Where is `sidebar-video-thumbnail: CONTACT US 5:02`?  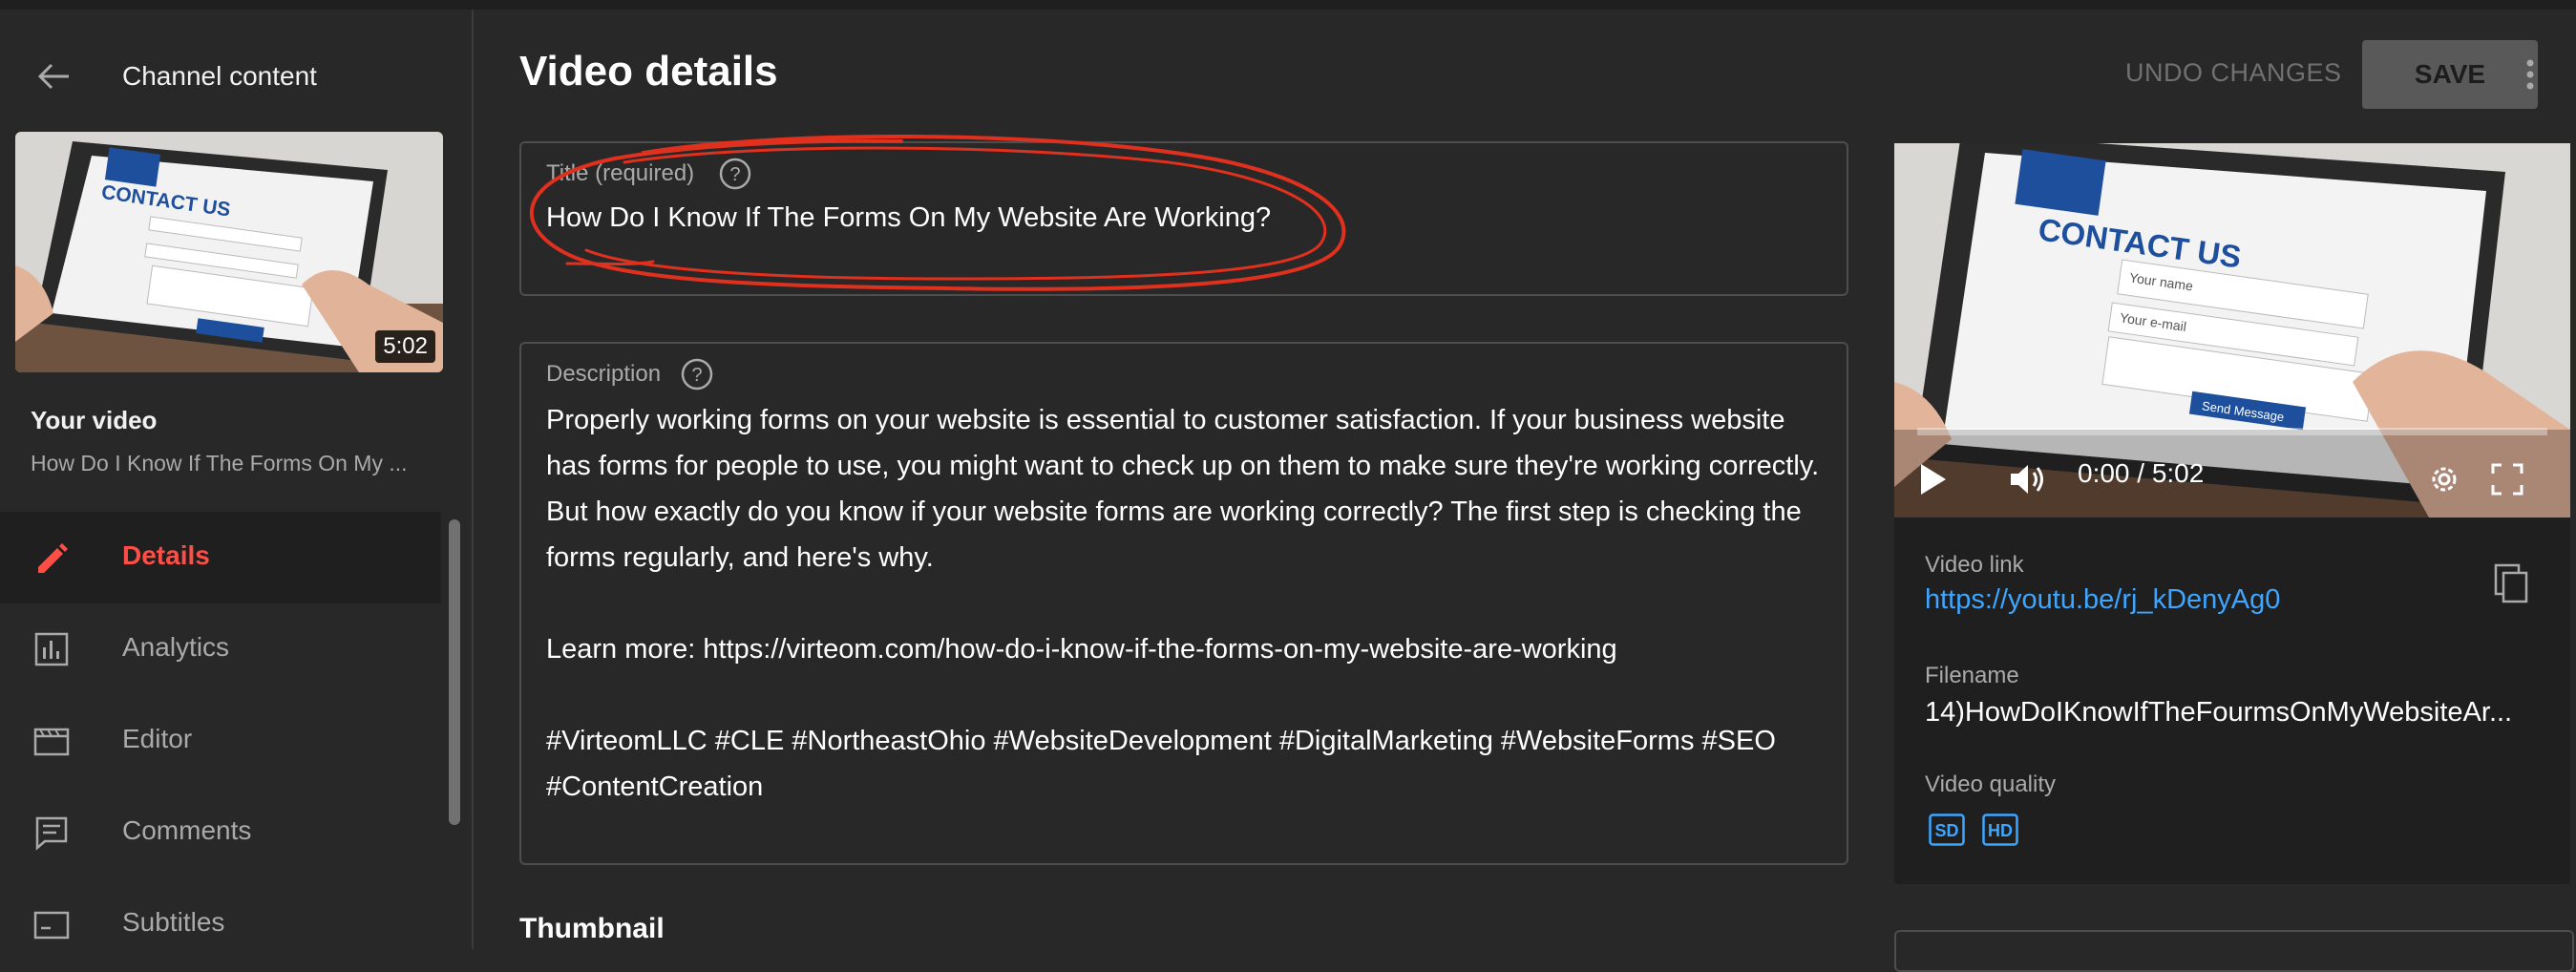
sidebar-video-thumbnail: CONTACT US 5:02 is located at coordinates (229, 252).